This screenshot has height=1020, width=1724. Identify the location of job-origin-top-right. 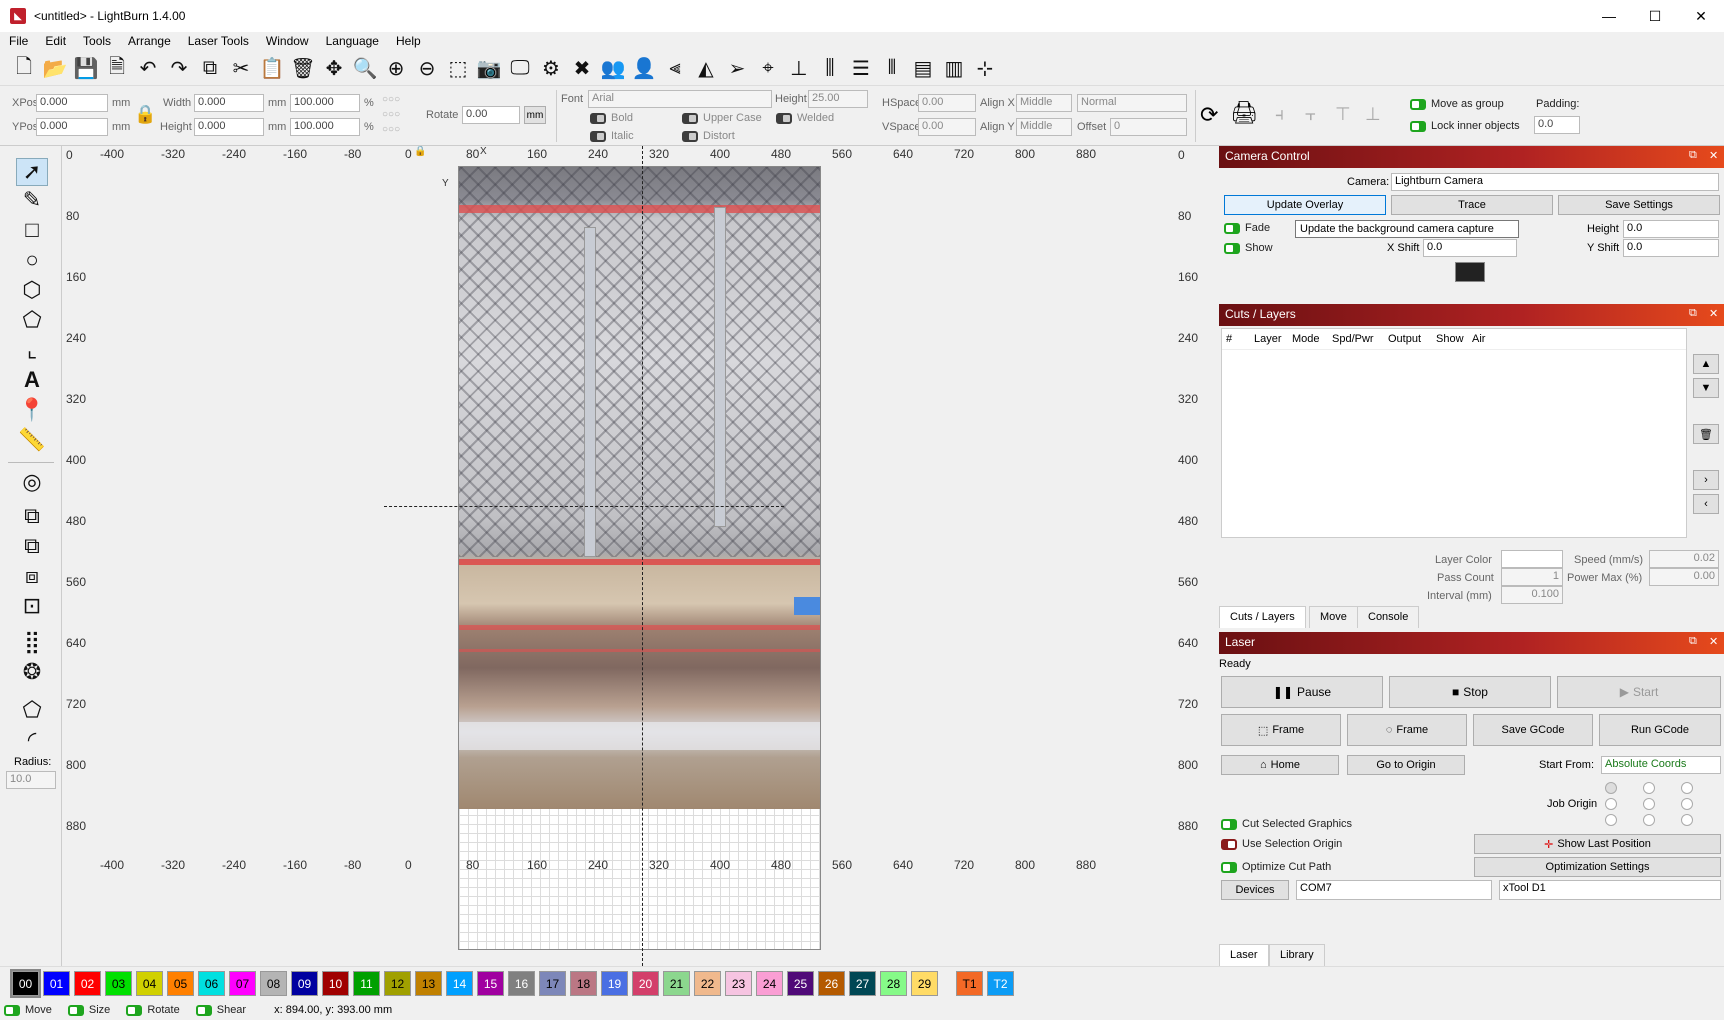
(1687, 788).